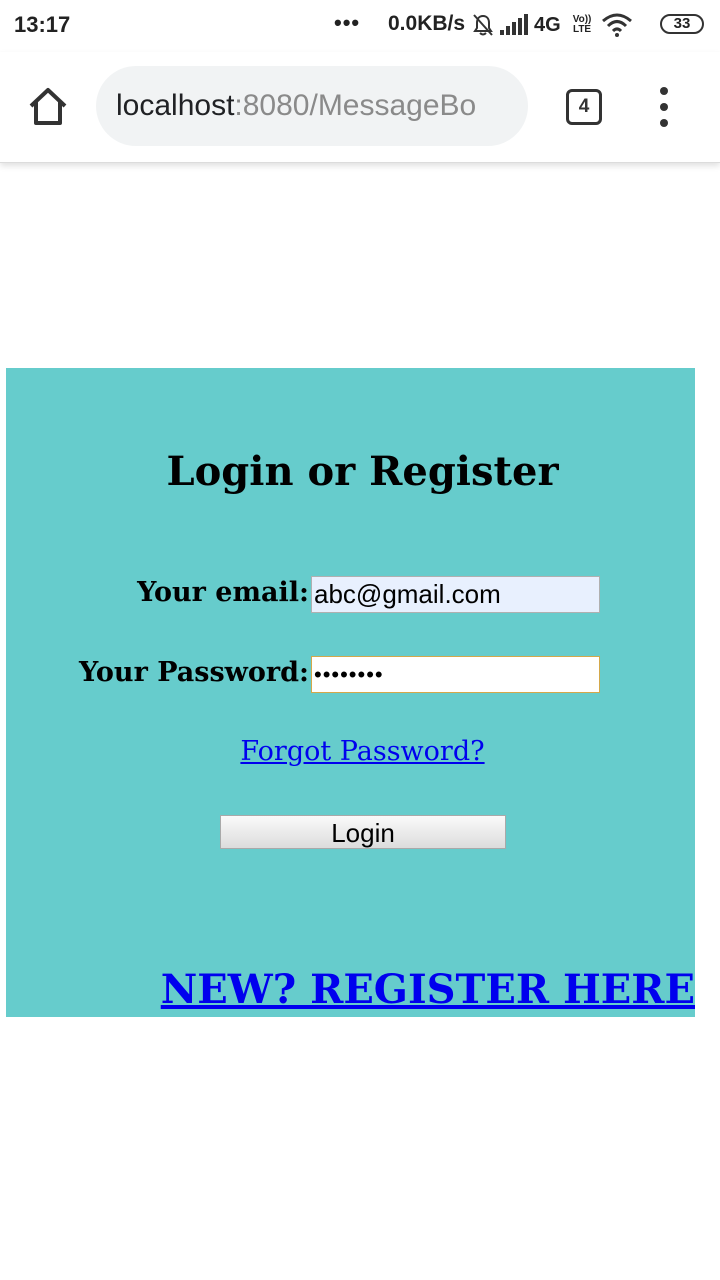  I want to click on home-icon, so click(48, 107).